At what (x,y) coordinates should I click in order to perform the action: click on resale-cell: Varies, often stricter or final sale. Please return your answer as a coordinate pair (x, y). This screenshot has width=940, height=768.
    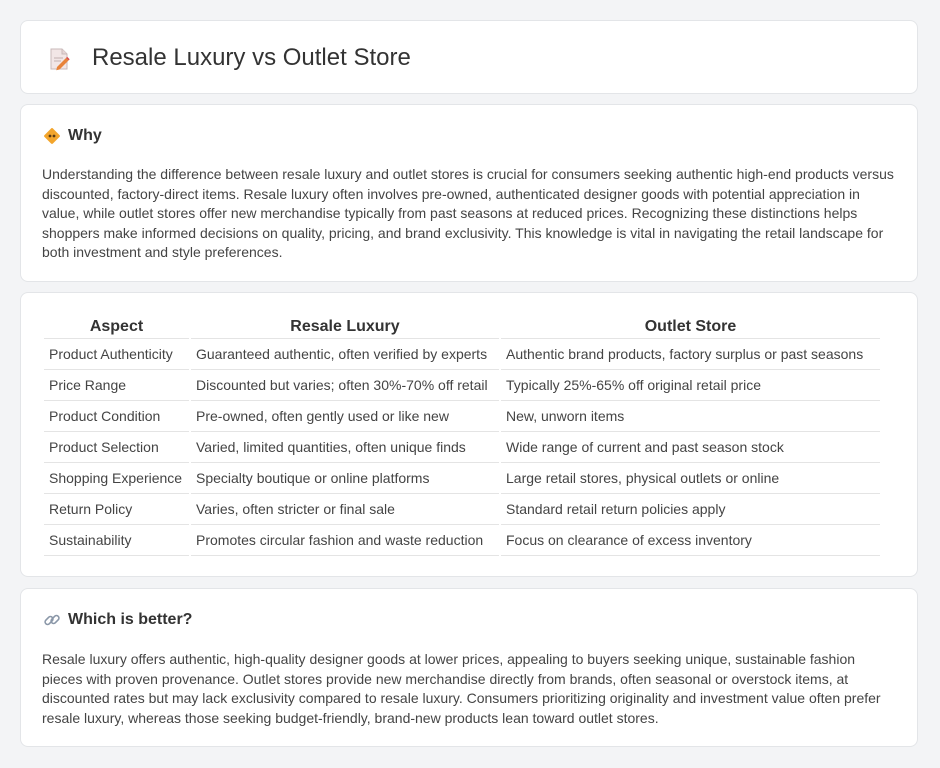
    Looking at the image, I should click on (345, 509).